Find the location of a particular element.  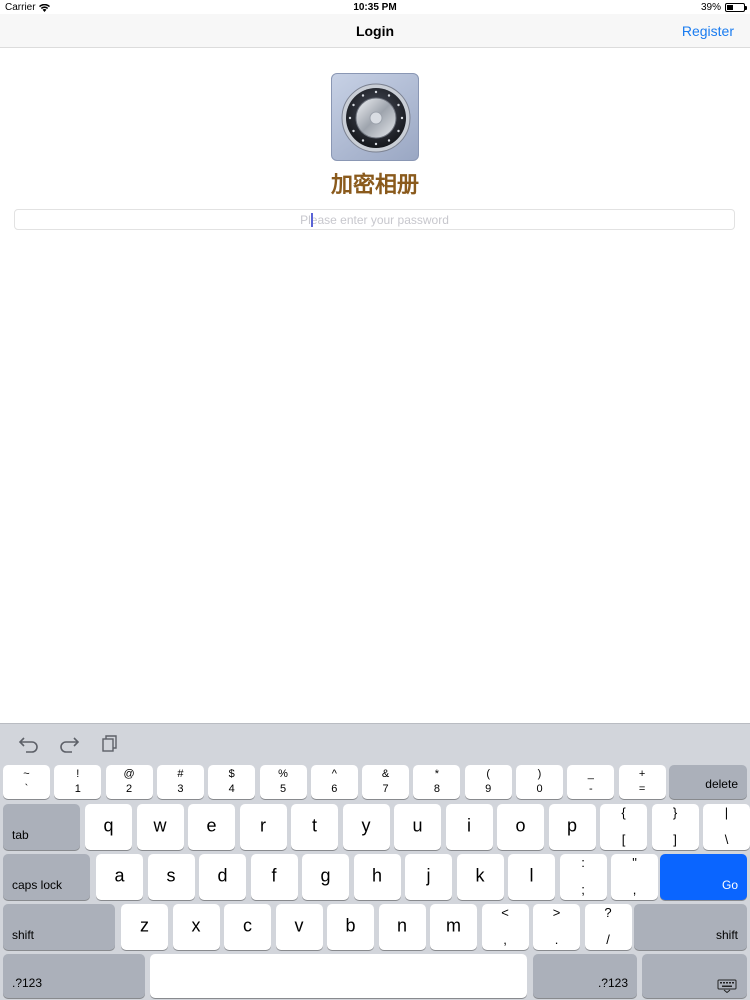

numbers-right-key-label: .?123 is located at coordinates (612, 983).